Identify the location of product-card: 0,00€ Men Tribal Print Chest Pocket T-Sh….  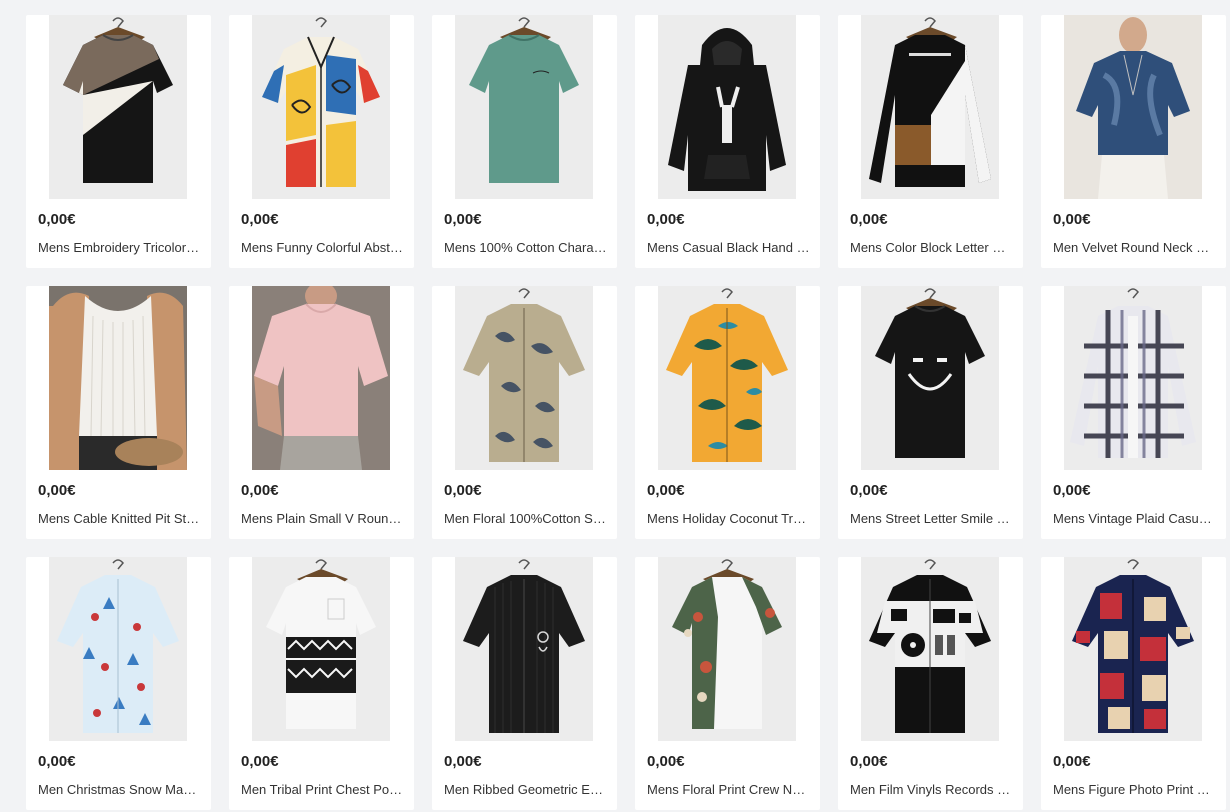
(321, 683).